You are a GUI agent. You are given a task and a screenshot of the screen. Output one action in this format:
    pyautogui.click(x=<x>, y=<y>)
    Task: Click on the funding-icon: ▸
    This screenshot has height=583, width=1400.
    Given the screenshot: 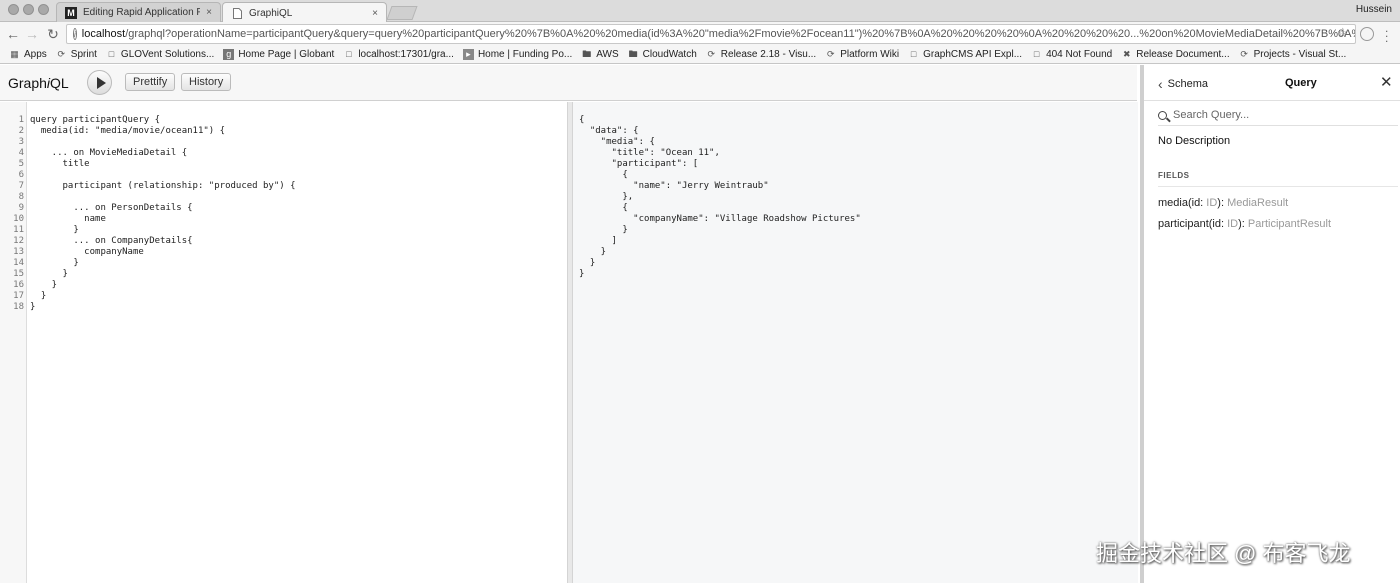 What is the action you would take?
    pyautogui.click(x=468, y=54)
    